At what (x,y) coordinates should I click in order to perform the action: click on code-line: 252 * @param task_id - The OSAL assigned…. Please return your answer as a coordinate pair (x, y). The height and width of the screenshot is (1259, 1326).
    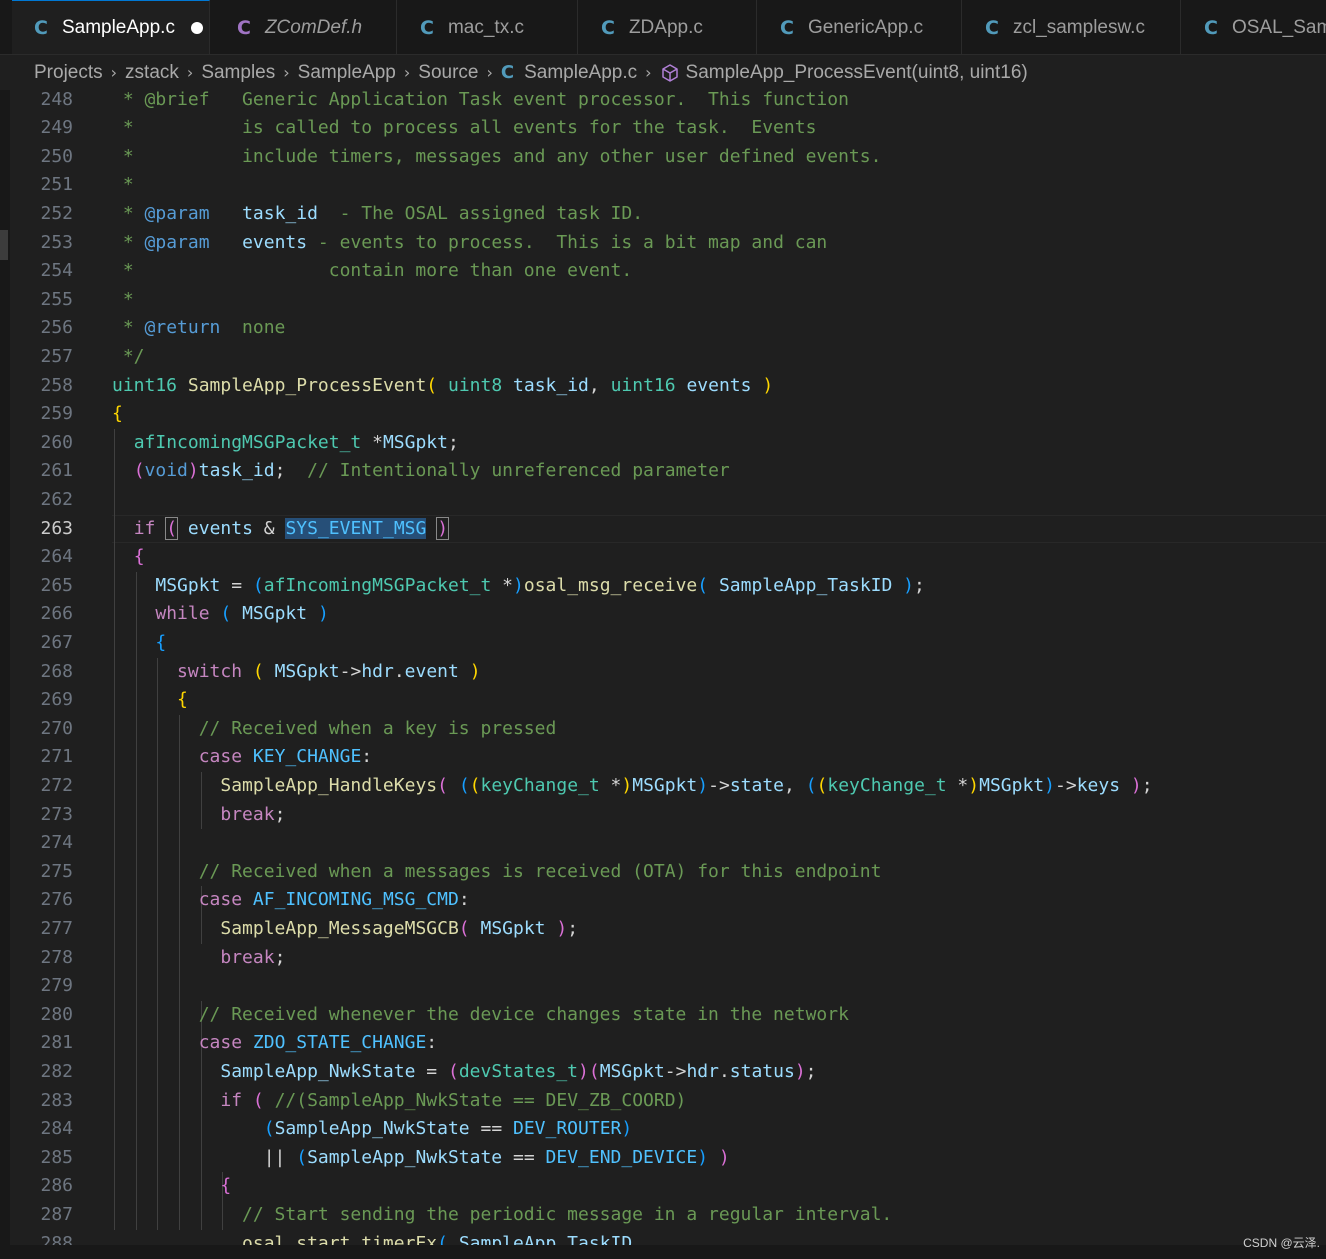
    Looking at the image, I should click on (663, 214).